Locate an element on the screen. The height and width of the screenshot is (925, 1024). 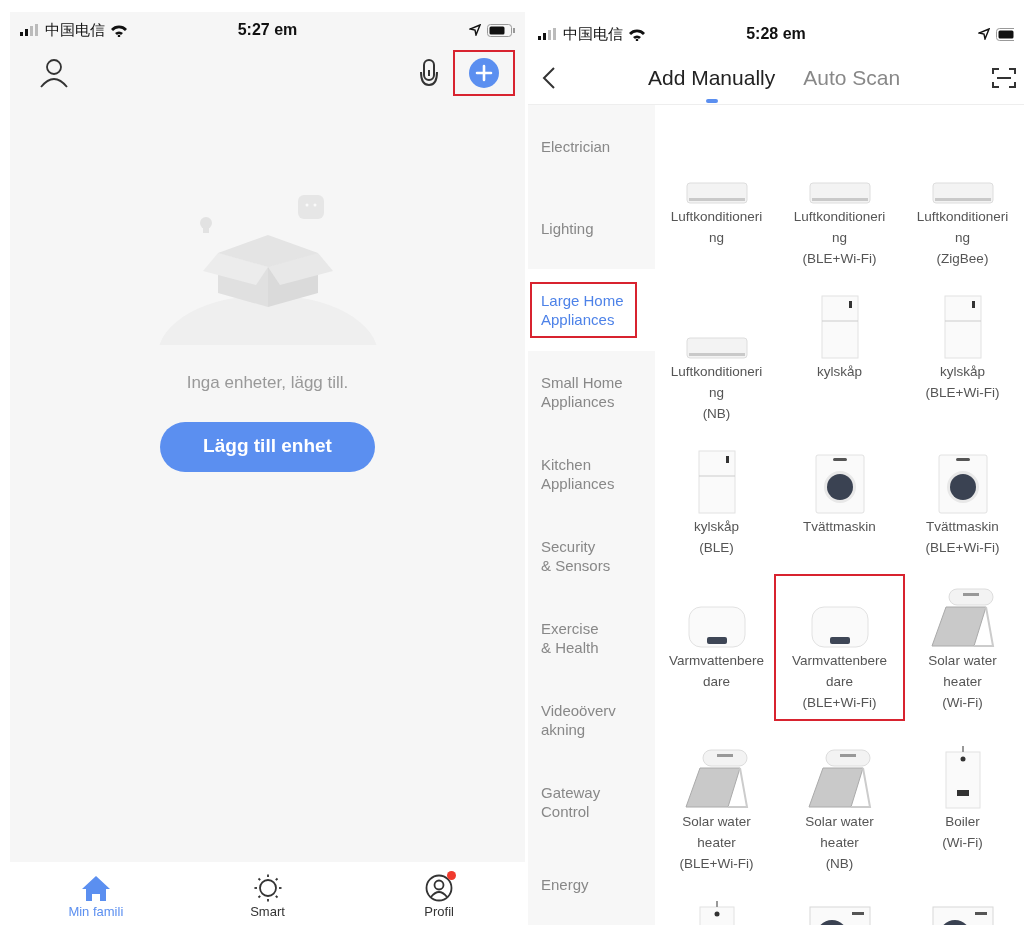
device-item: Solar water heater (BLE+Wi-Fi) is located at coordinates (716, 805).